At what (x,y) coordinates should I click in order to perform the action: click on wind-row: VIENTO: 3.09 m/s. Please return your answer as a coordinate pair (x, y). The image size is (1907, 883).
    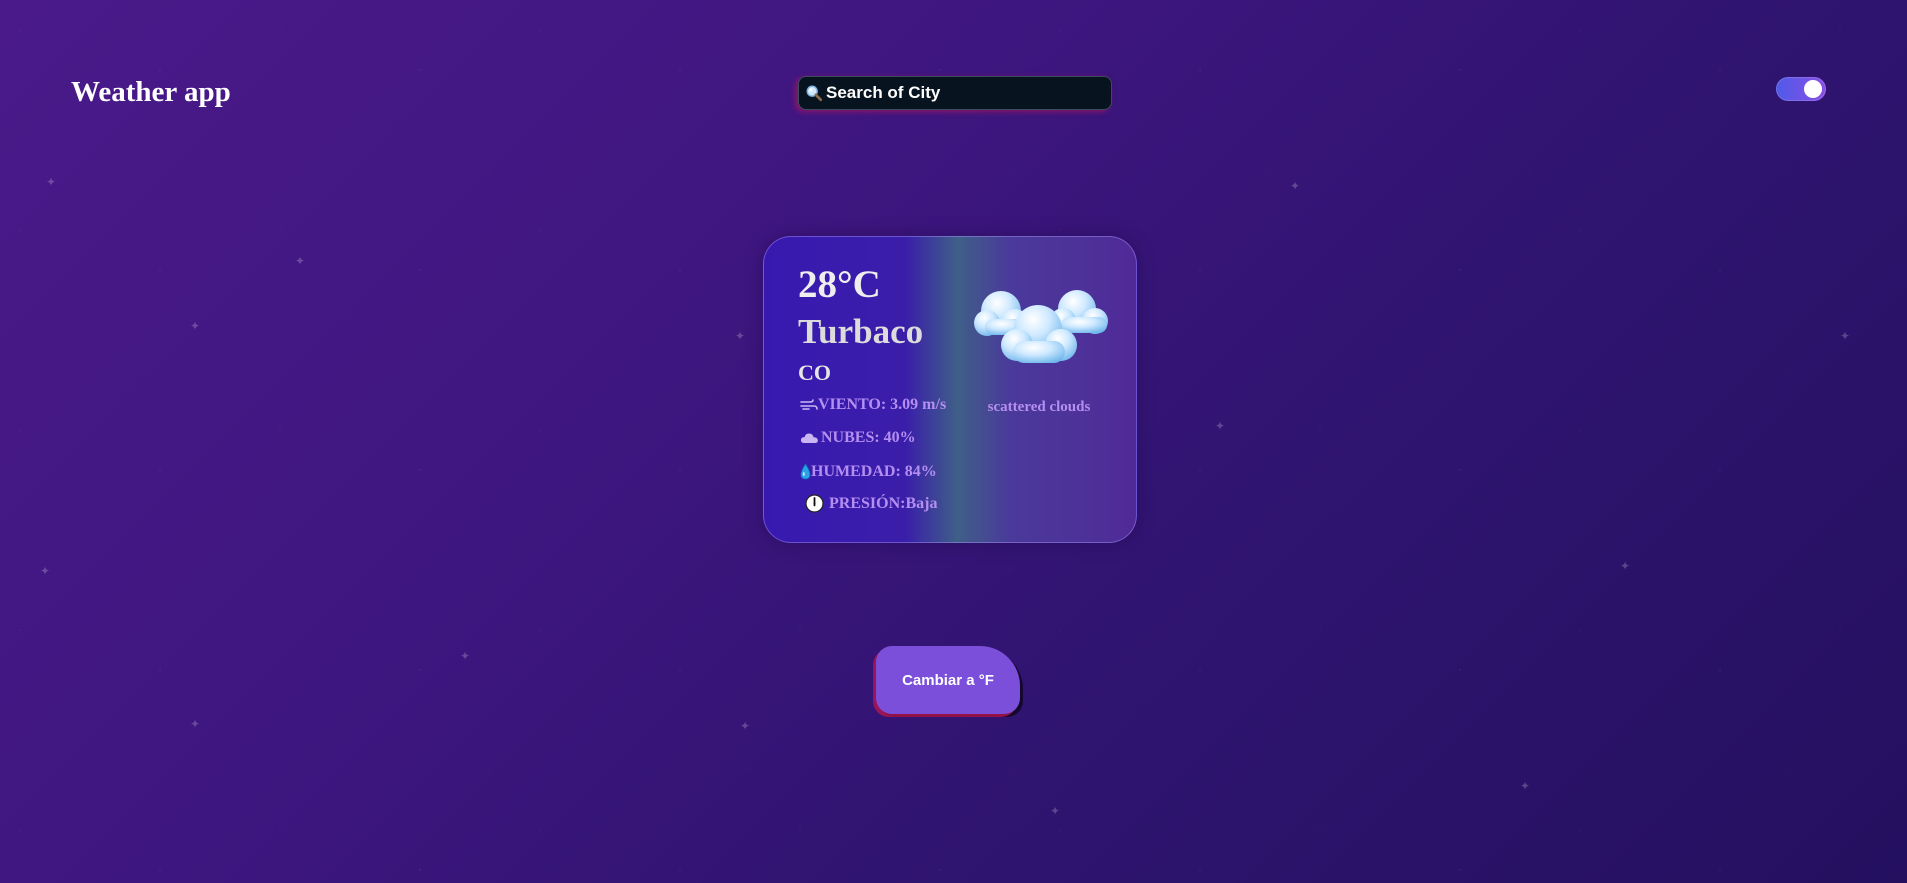
    Looking at the image, I should click on (873, 405).